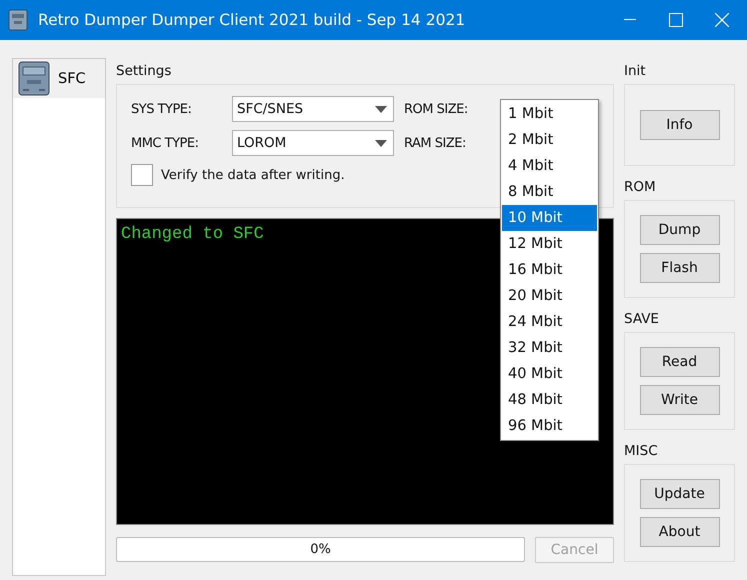 The width and height of the screenshot is (747, 580). What do you see at coordinates (641, 451) in the screenshot?
I see `group-title: MISC` at bounding box center [641, 451].